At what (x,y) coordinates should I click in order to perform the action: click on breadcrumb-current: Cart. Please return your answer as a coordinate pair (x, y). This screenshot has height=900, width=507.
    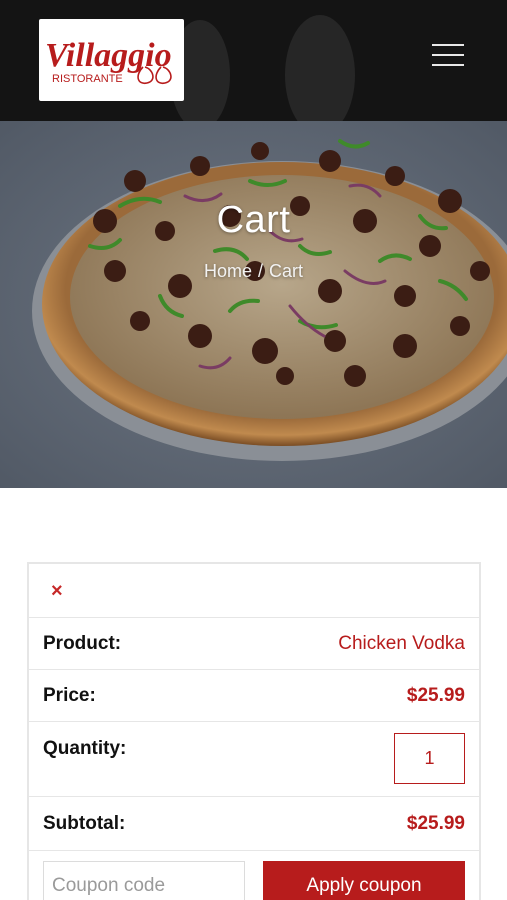
    Looking at the image, I should click on (286, 271).